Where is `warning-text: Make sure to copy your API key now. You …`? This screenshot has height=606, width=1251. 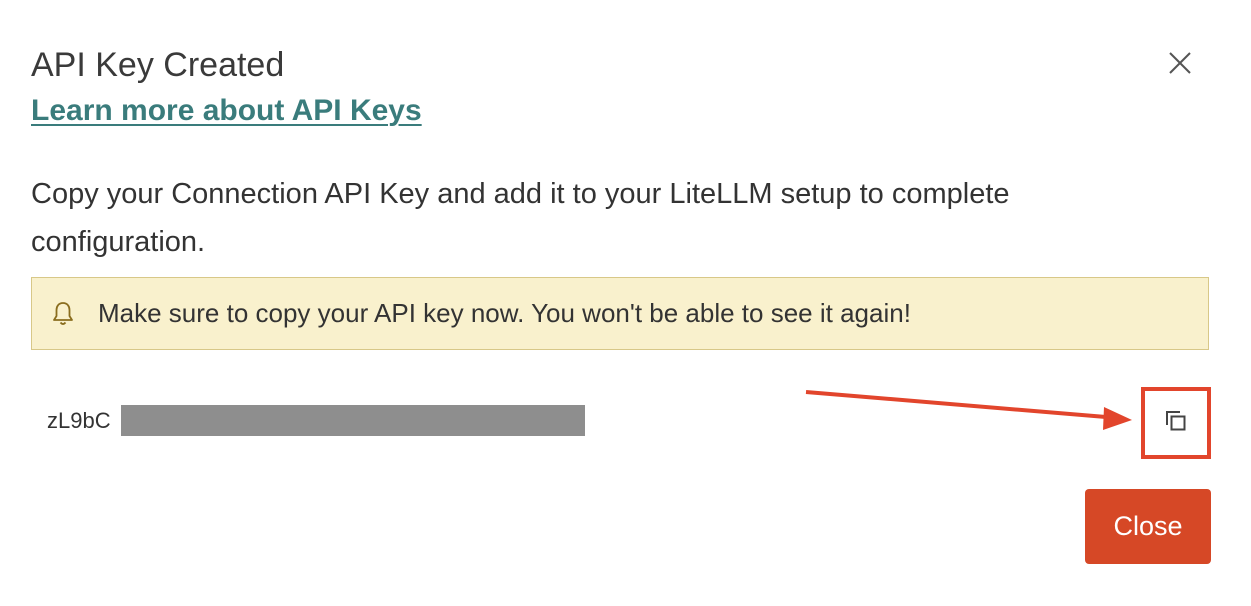
warning-text: Make sure to copy your API key now. You … is located at coordinates (504, 313).